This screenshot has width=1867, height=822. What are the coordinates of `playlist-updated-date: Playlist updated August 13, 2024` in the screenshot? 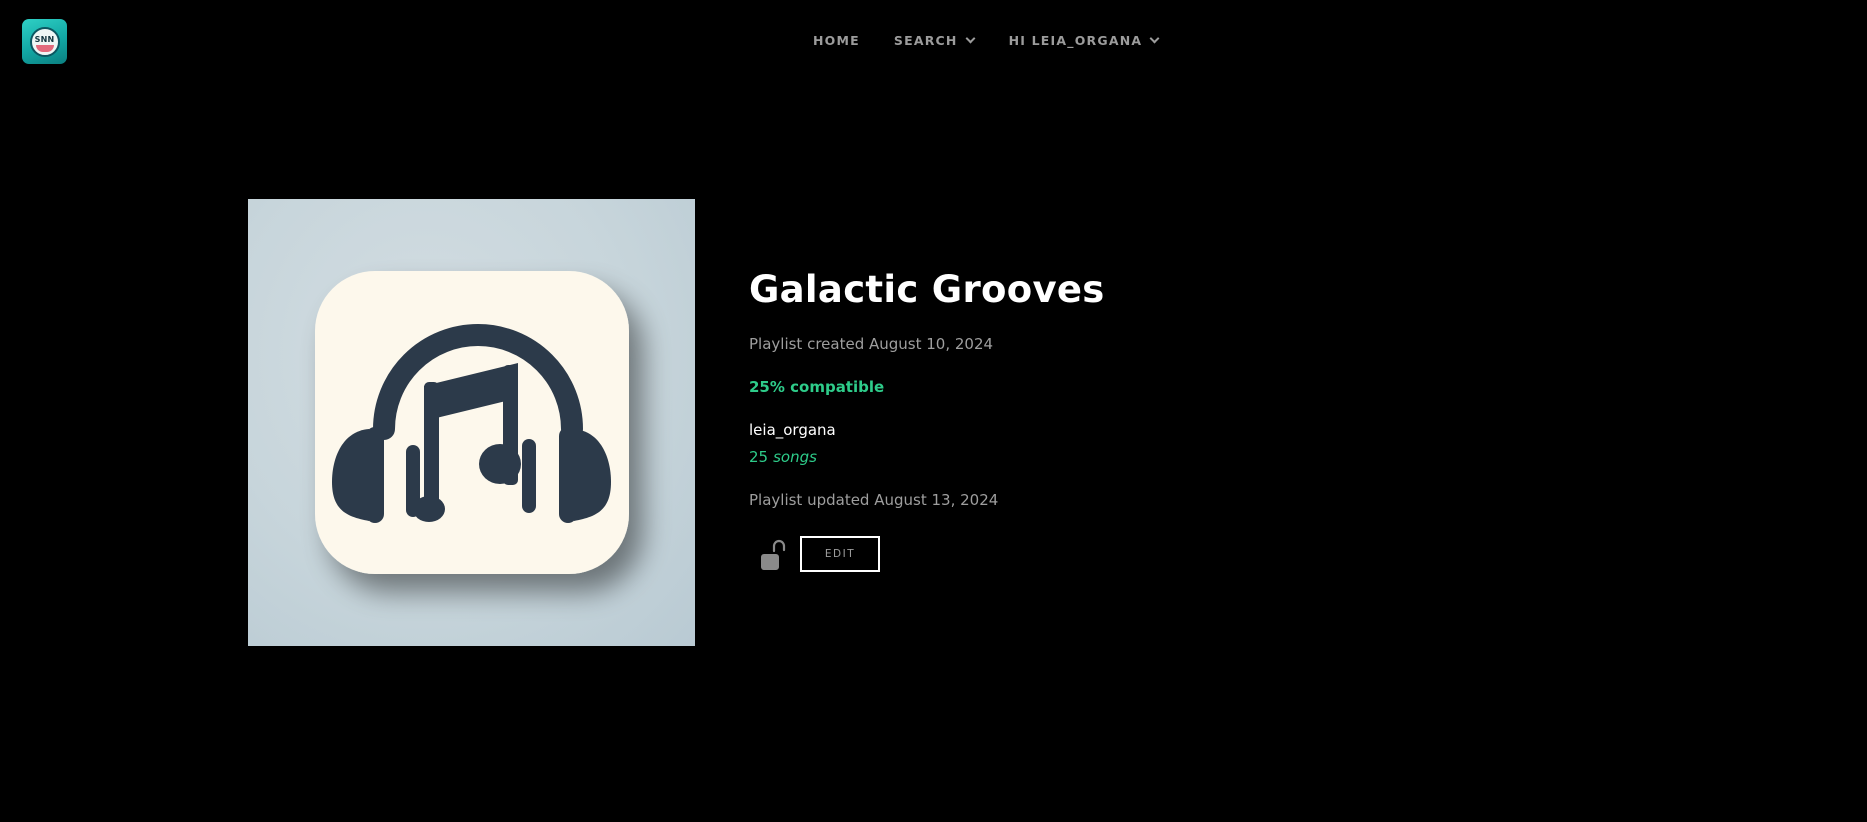 It's located at (874, 500).